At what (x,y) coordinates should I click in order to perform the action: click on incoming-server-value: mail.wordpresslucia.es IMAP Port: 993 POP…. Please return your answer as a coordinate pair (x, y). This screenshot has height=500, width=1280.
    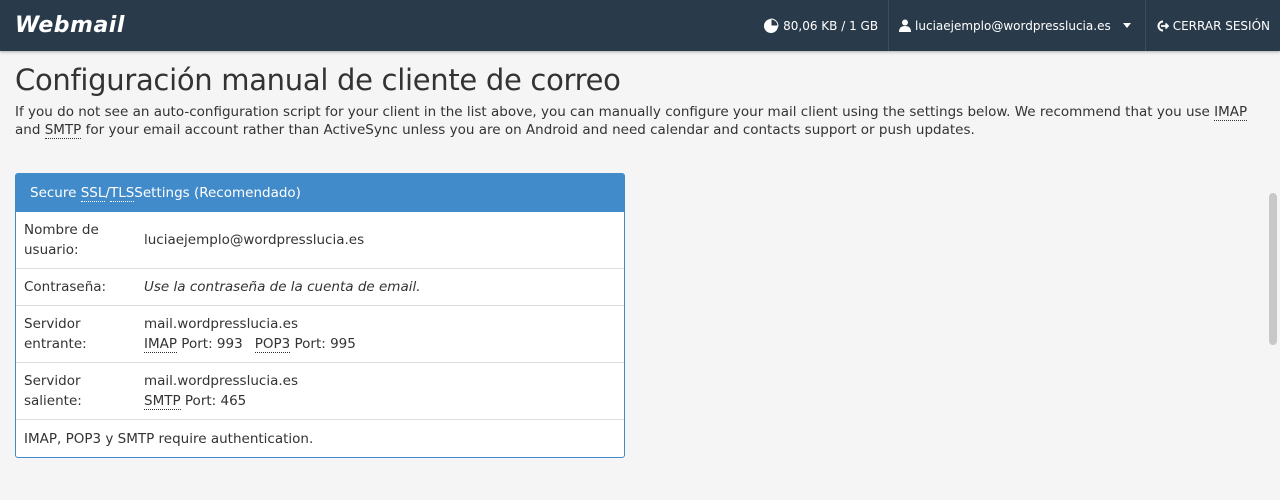
    Looking at the image, I should click on (380, 334).